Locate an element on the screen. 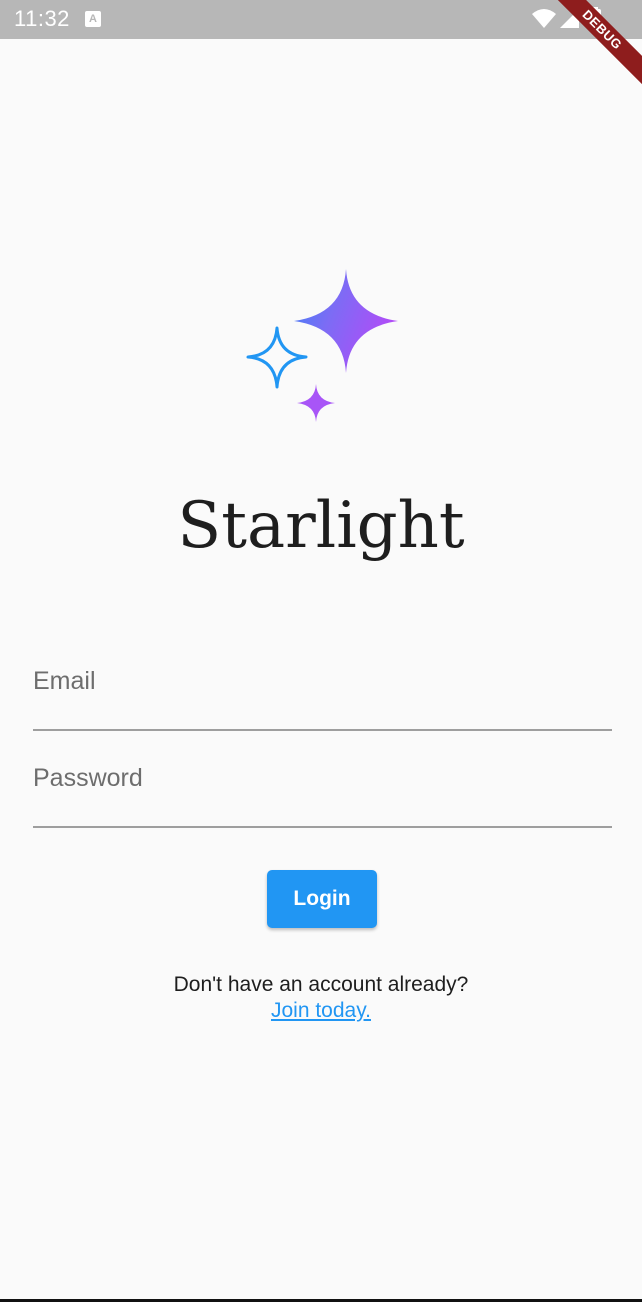  large-star-icon is located at coordinates (346, 321).